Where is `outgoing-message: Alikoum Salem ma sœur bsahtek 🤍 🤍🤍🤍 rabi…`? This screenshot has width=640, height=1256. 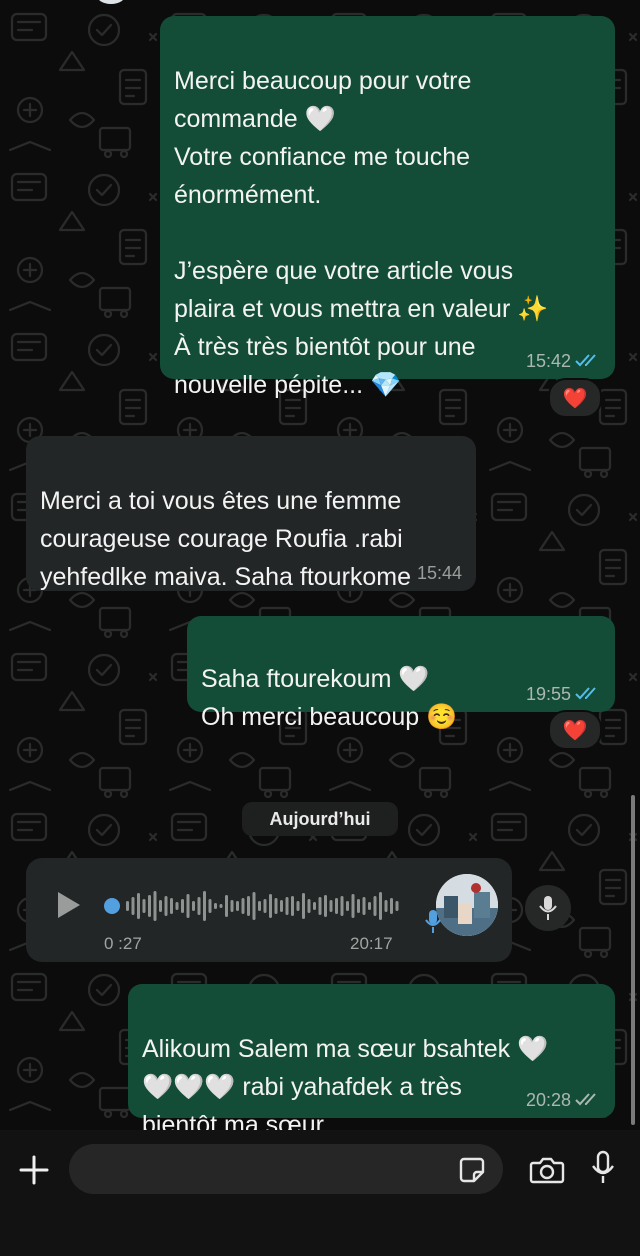
outgoing-message: Alikoum Salem ma sœur bsahtek 🤍 🤍🤍🤍 rabi… is located at coordinates (371, 1061).